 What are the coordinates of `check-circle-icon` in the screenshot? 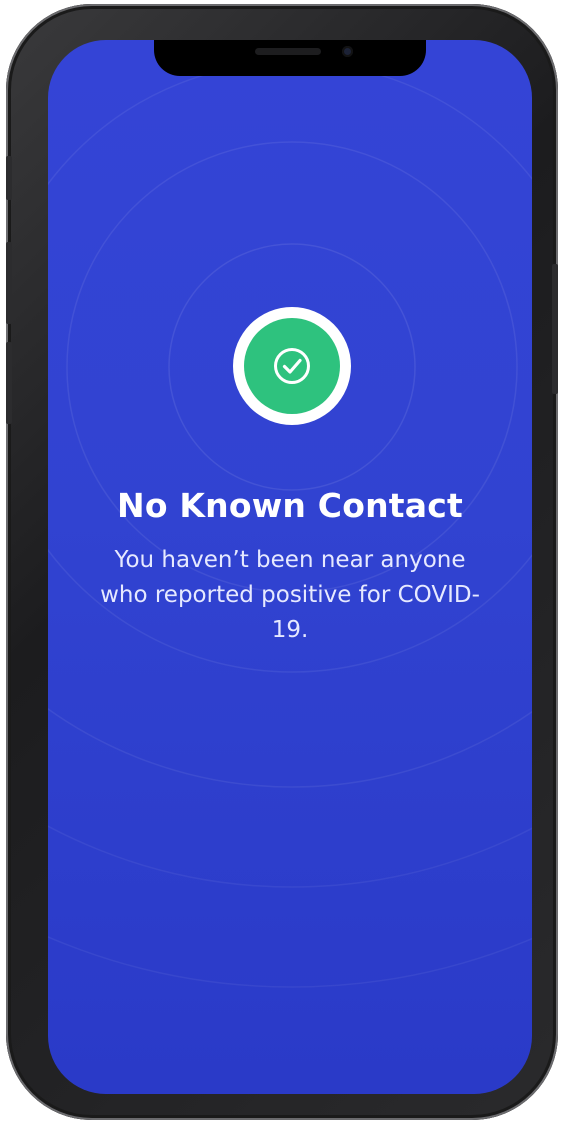 It's located at (292, 366).